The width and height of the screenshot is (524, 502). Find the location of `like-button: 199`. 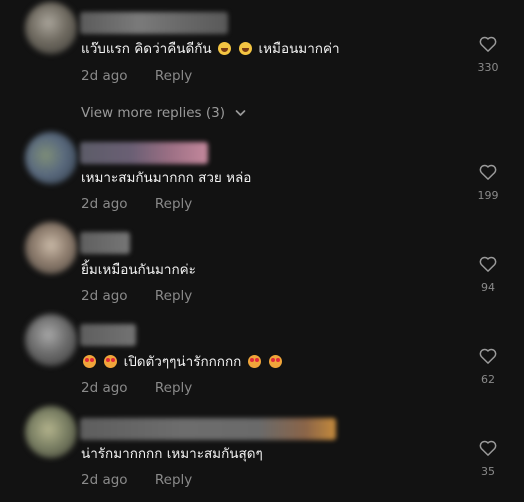

like-button: 199 is located at coordinates (488, 183).